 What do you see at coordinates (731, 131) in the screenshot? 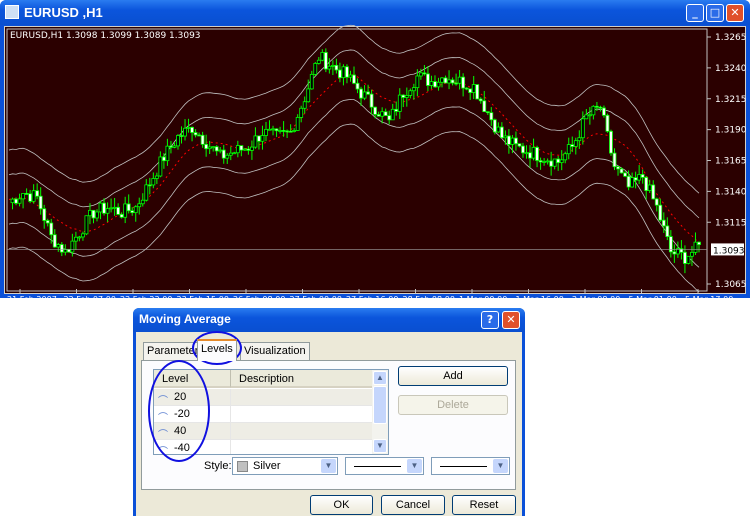
I see `y-tick-label: 1.3190` at bounding box center [731, 131].